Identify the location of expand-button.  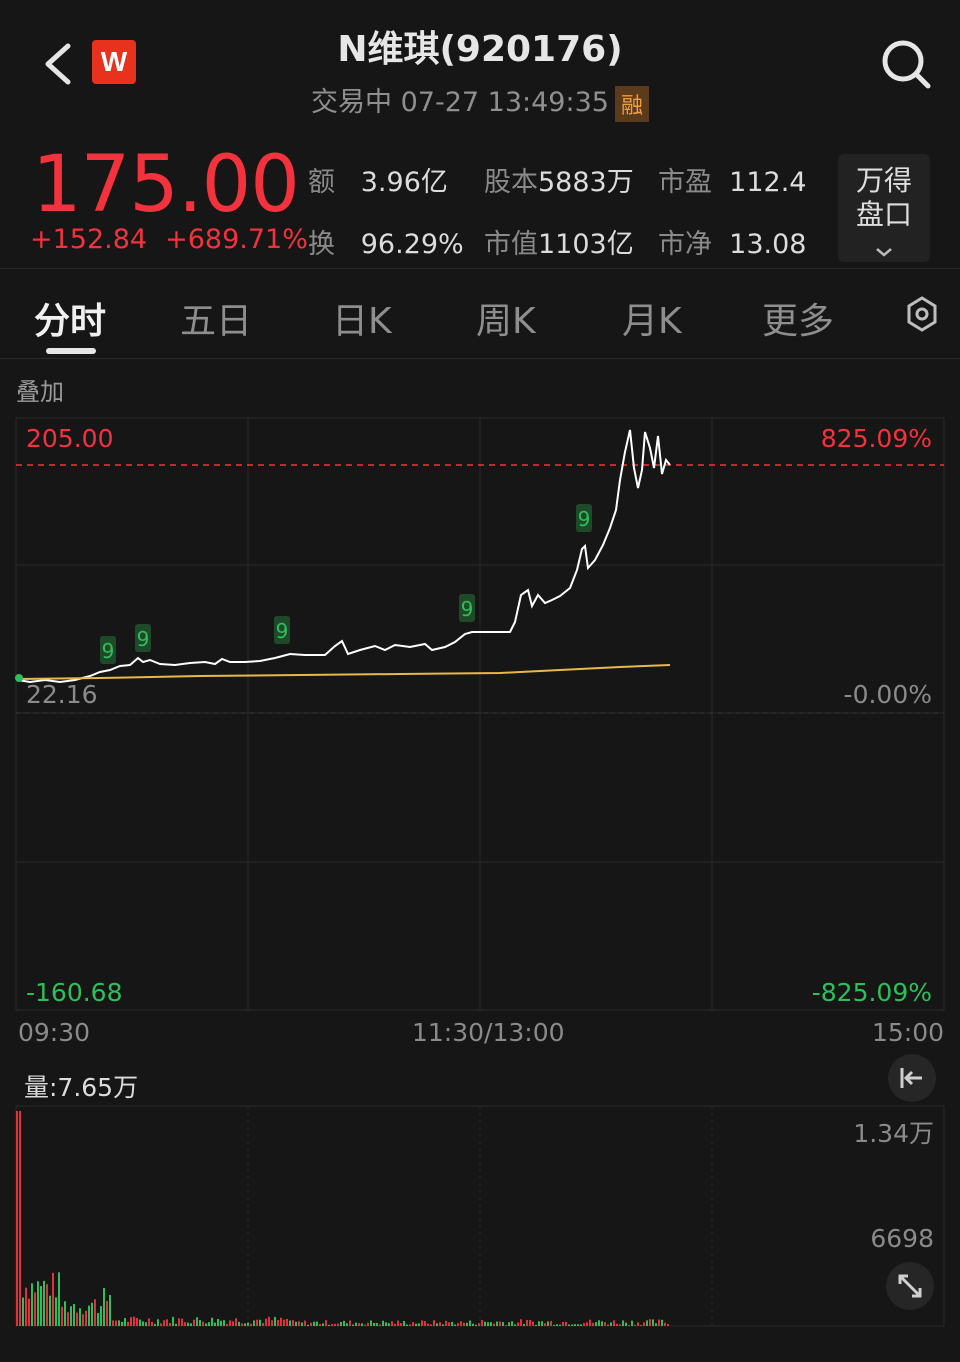
(910, 1286).